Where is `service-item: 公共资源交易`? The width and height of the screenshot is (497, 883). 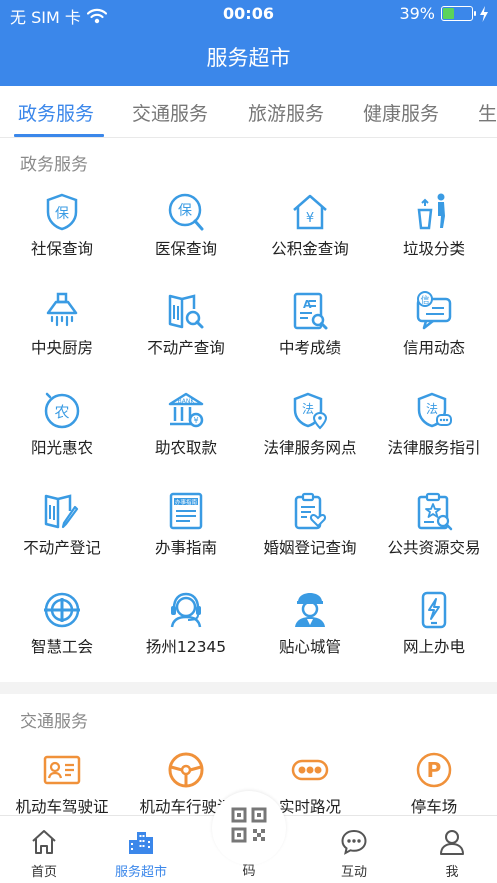 service-item: 公共资源交易 is located at coordinates (434, 539).